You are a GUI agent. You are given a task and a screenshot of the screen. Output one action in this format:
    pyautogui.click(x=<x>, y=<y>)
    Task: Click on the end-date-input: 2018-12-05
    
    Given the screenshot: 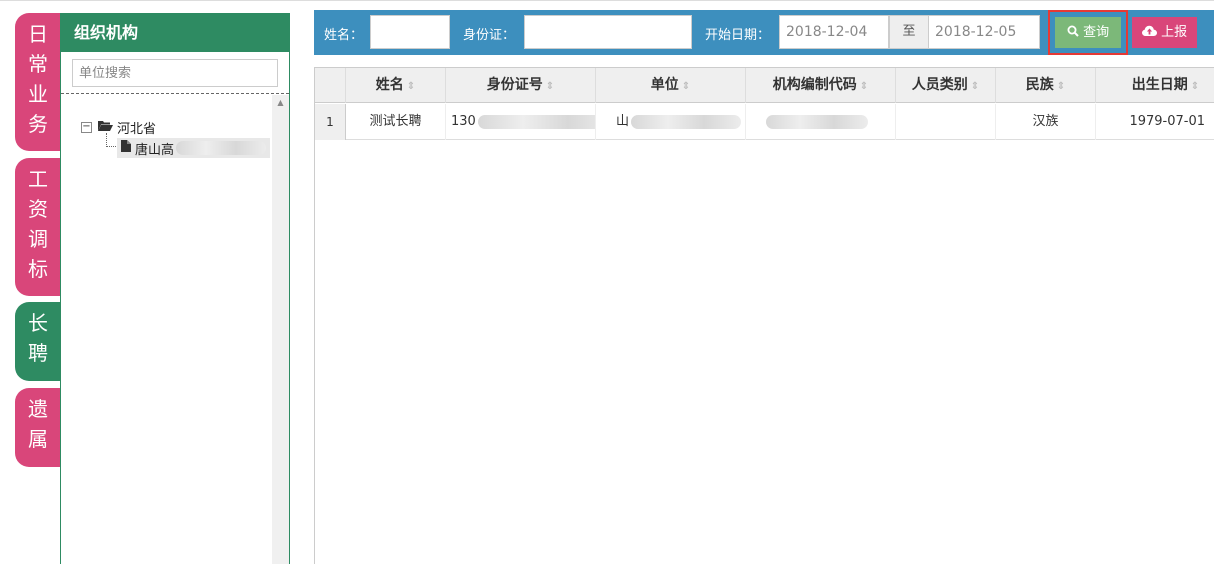 What is the action you would take?
    pyautogui.click(x=984, y=32)
    